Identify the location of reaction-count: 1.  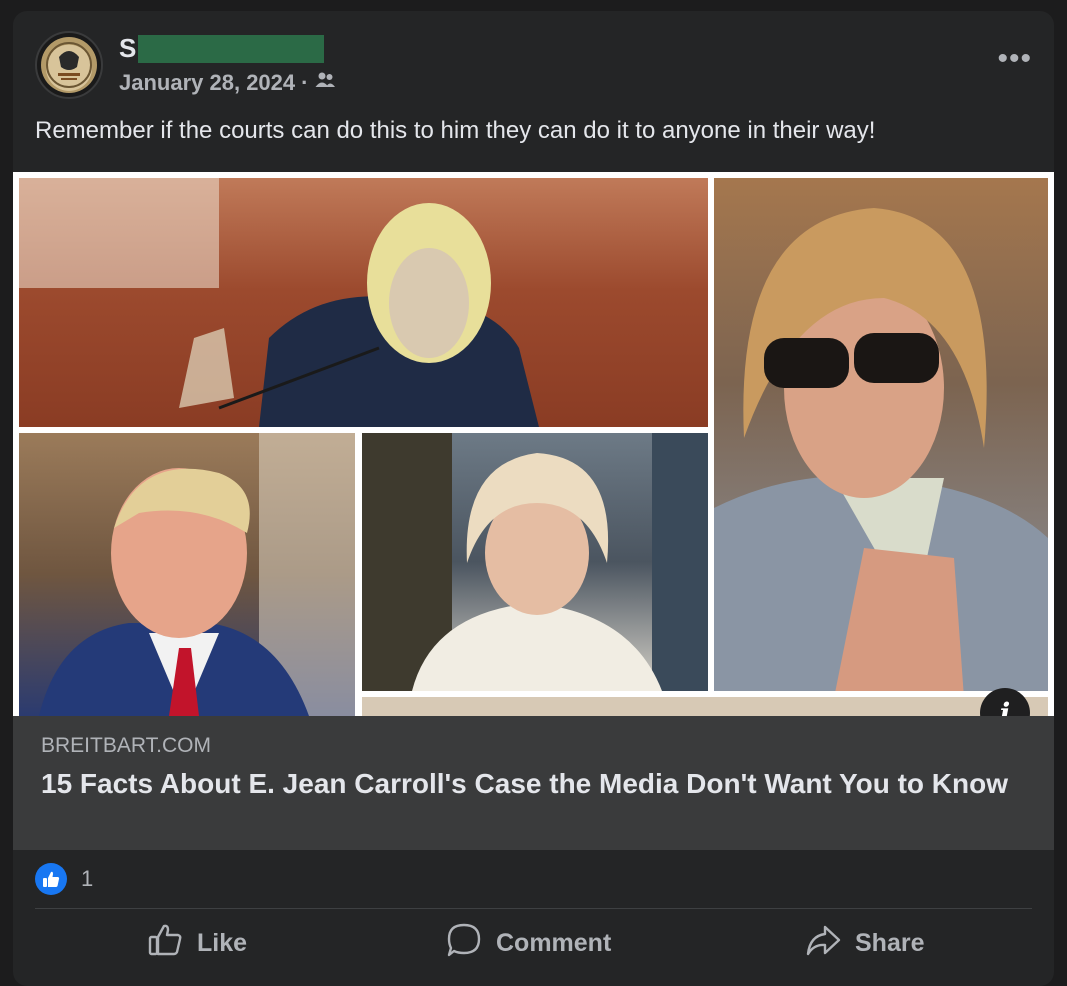
(87, 878).